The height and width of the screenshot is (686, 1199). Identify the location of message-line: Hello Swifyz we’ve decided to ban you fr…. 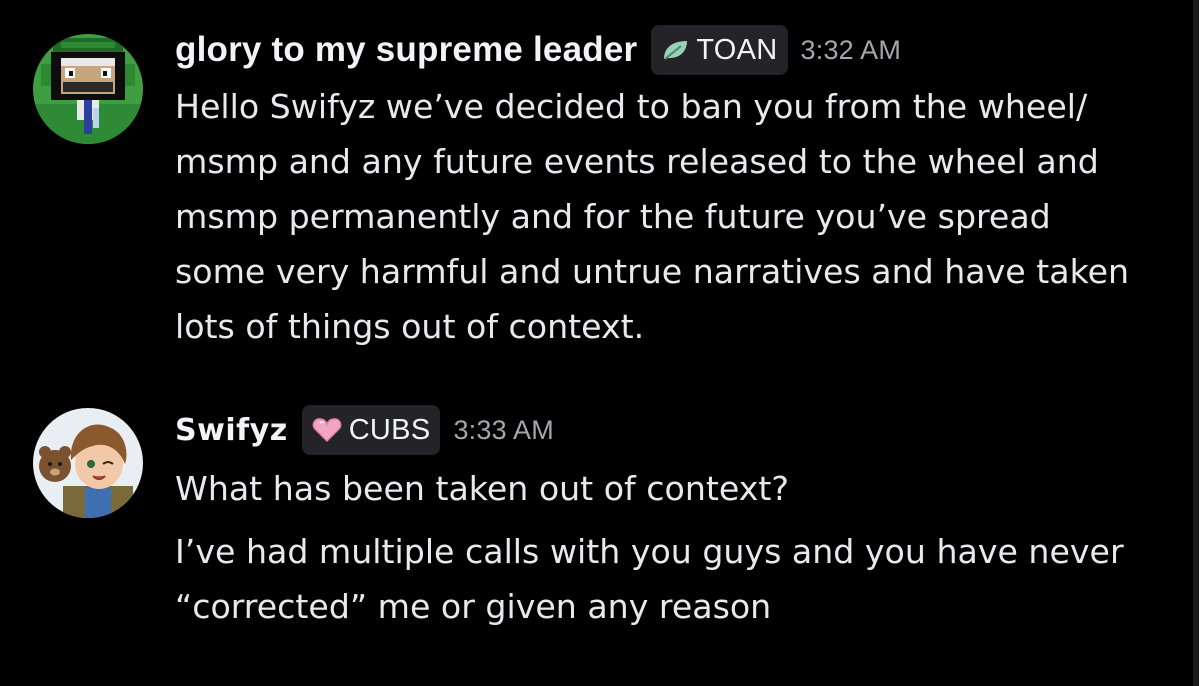
(631, 106).